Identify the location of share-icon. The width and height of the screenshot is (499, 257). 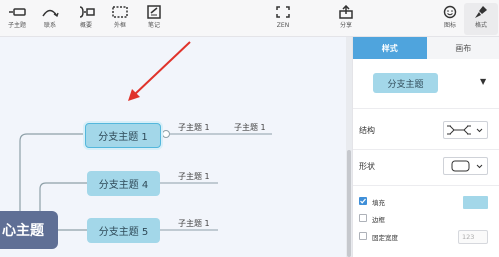
(346, 12).